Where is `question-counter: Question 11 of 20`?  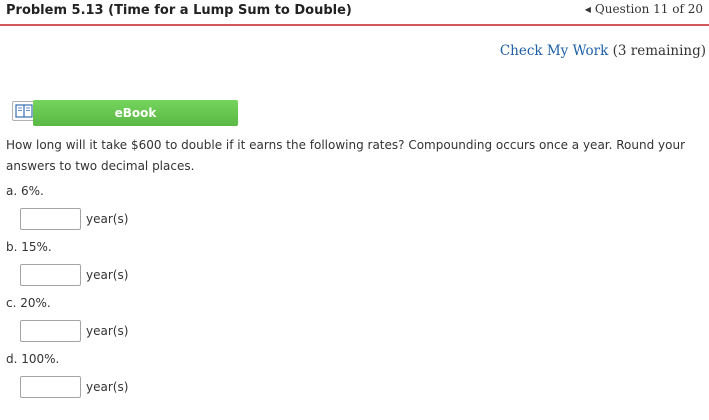
question-counter: Question 11 of 20 is located at coordinates (648, 9).